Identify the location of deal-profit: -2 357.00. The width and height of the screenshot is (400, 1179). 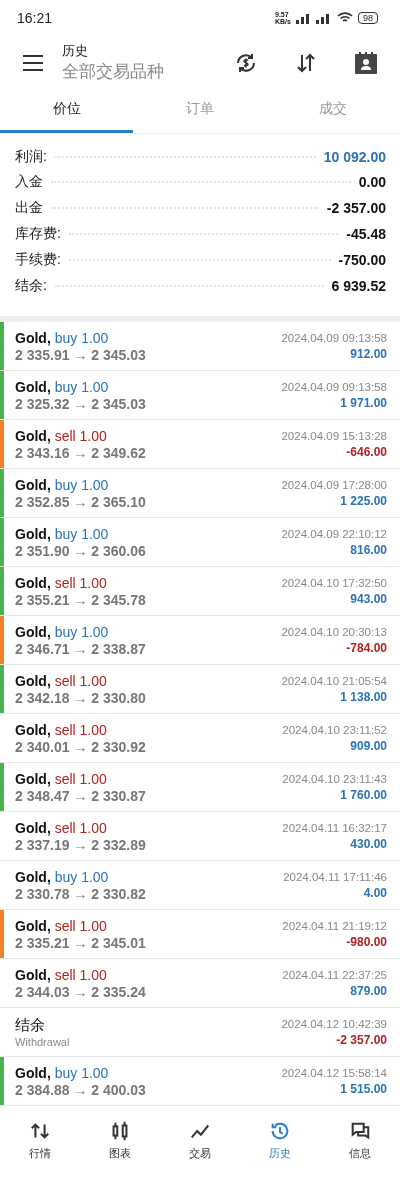
(361, 1040).